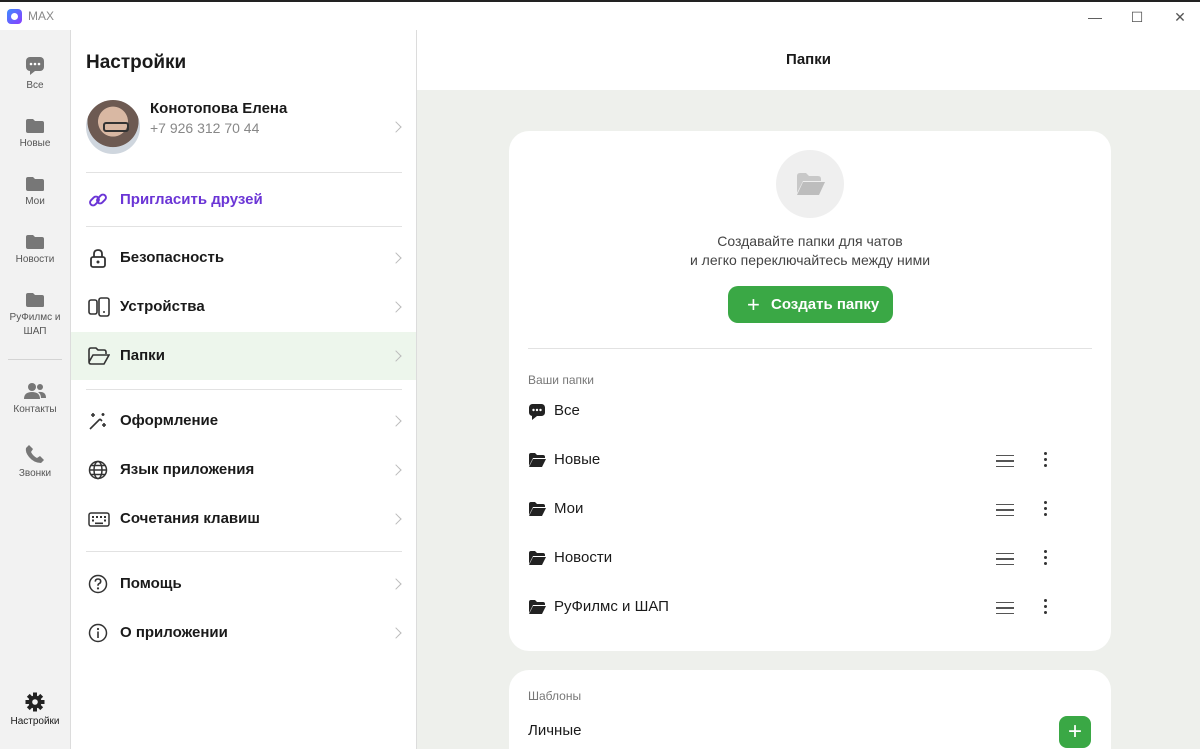 The image size is (1200, 749). What do you see at coordinates (35, 201) in the screenshot?
I see `rail-item-label: Мои` at bounding box center [35, 201].